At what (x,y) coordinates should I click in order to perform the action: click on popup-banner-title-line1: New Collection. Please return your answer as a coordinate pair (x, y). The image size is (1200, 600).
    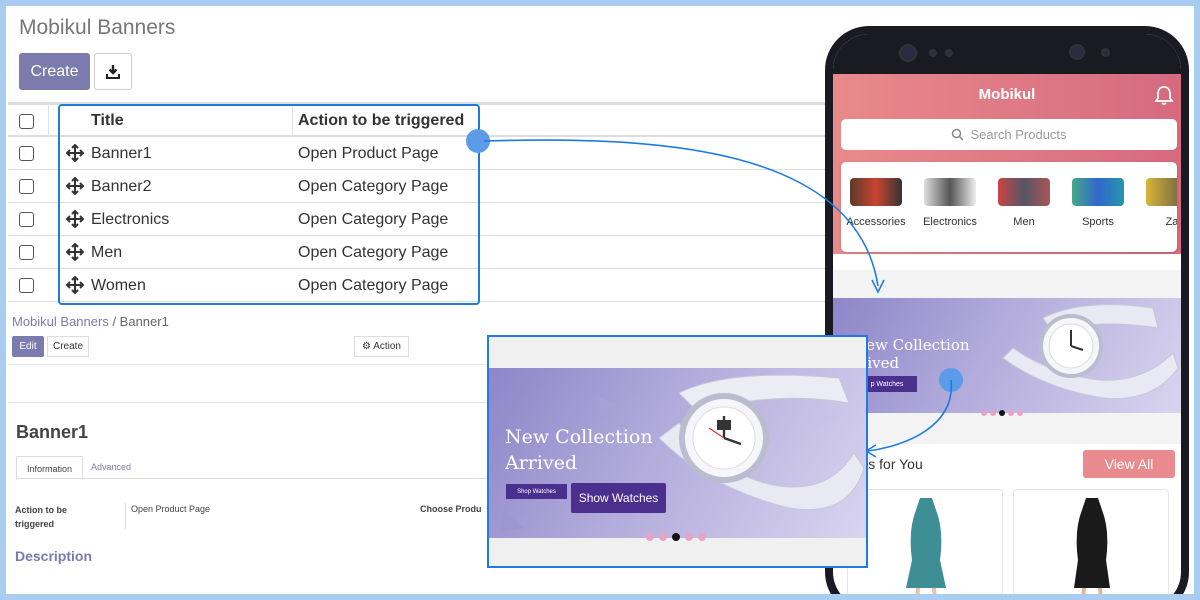
    Looking at the image, I should click on (579, 437).